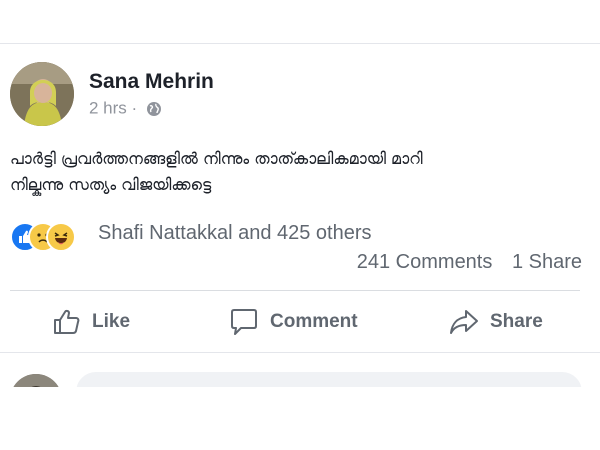 The width and height of the screenshot is (600, 450). What do you see at coordinates (300, 352) in the screenshot?
I see `post-bottom-divider` at bounding box center [300, 352].